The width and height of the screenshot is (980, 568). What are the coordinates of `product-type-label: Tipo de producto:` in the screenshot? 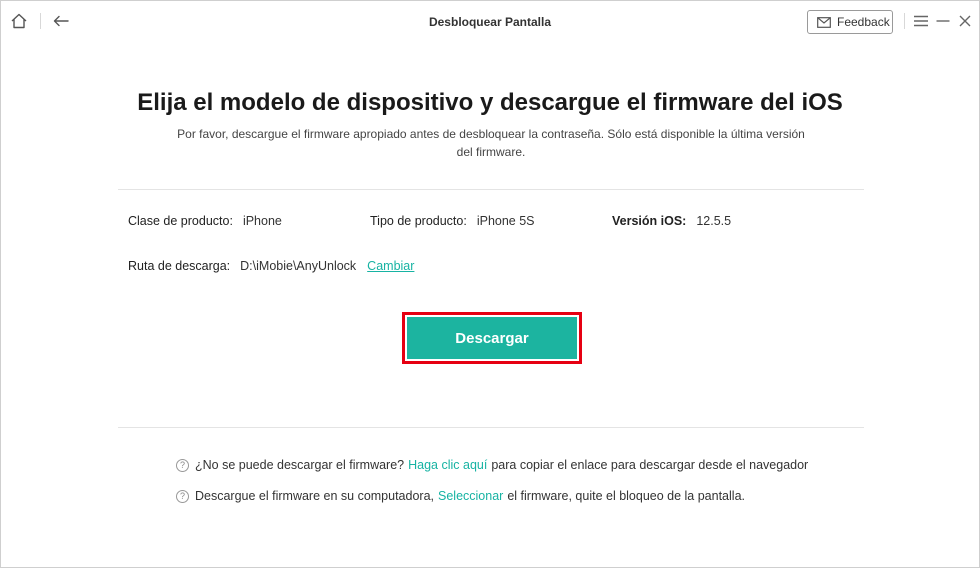 It's located at (418, 221).